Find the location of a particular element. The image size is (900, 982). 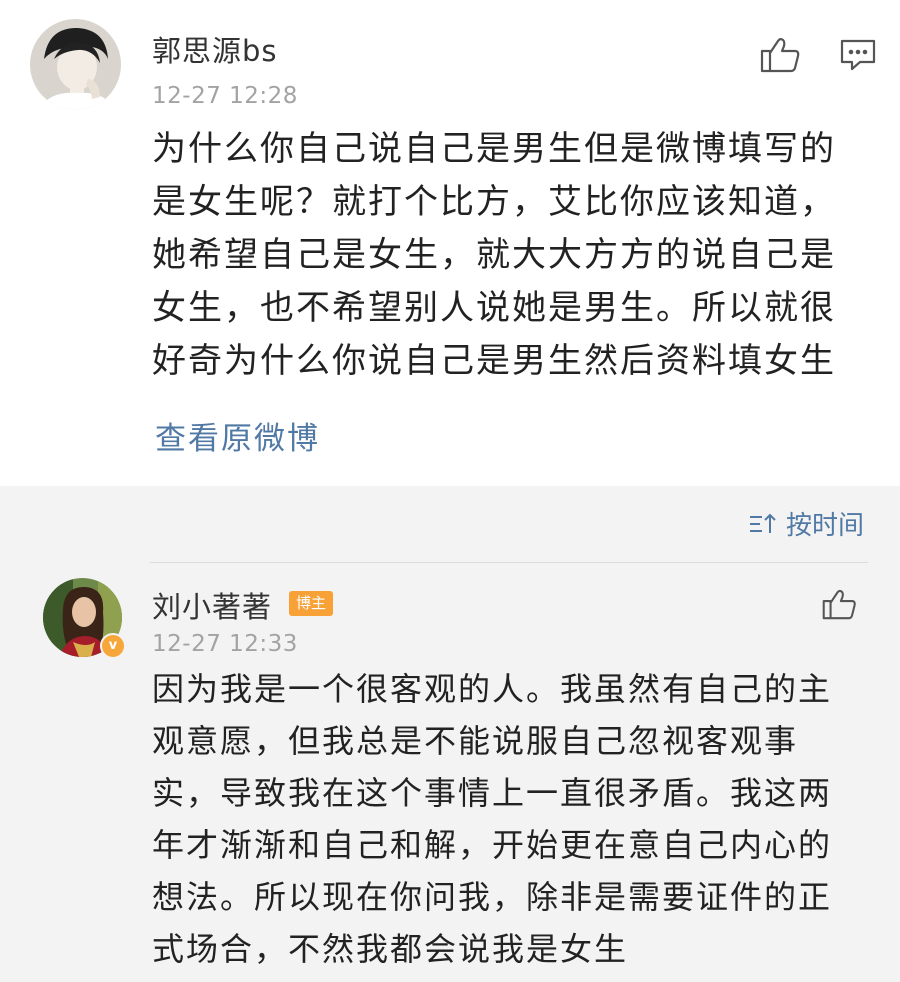

commenter-name: 郭思源bs is located at coordinates (215, 49).